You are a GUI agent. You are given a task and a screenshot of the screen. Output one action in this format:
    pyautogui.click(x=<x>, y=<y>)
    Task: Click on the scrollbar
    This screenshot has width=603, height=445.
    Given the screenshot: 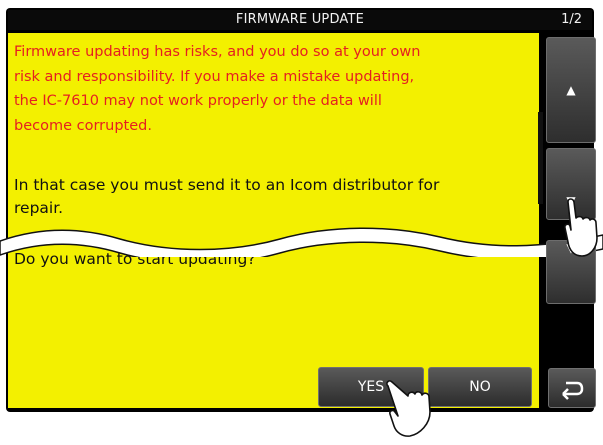 What is the action you would take?
    pyautogui.click(x=540, y=158)
    